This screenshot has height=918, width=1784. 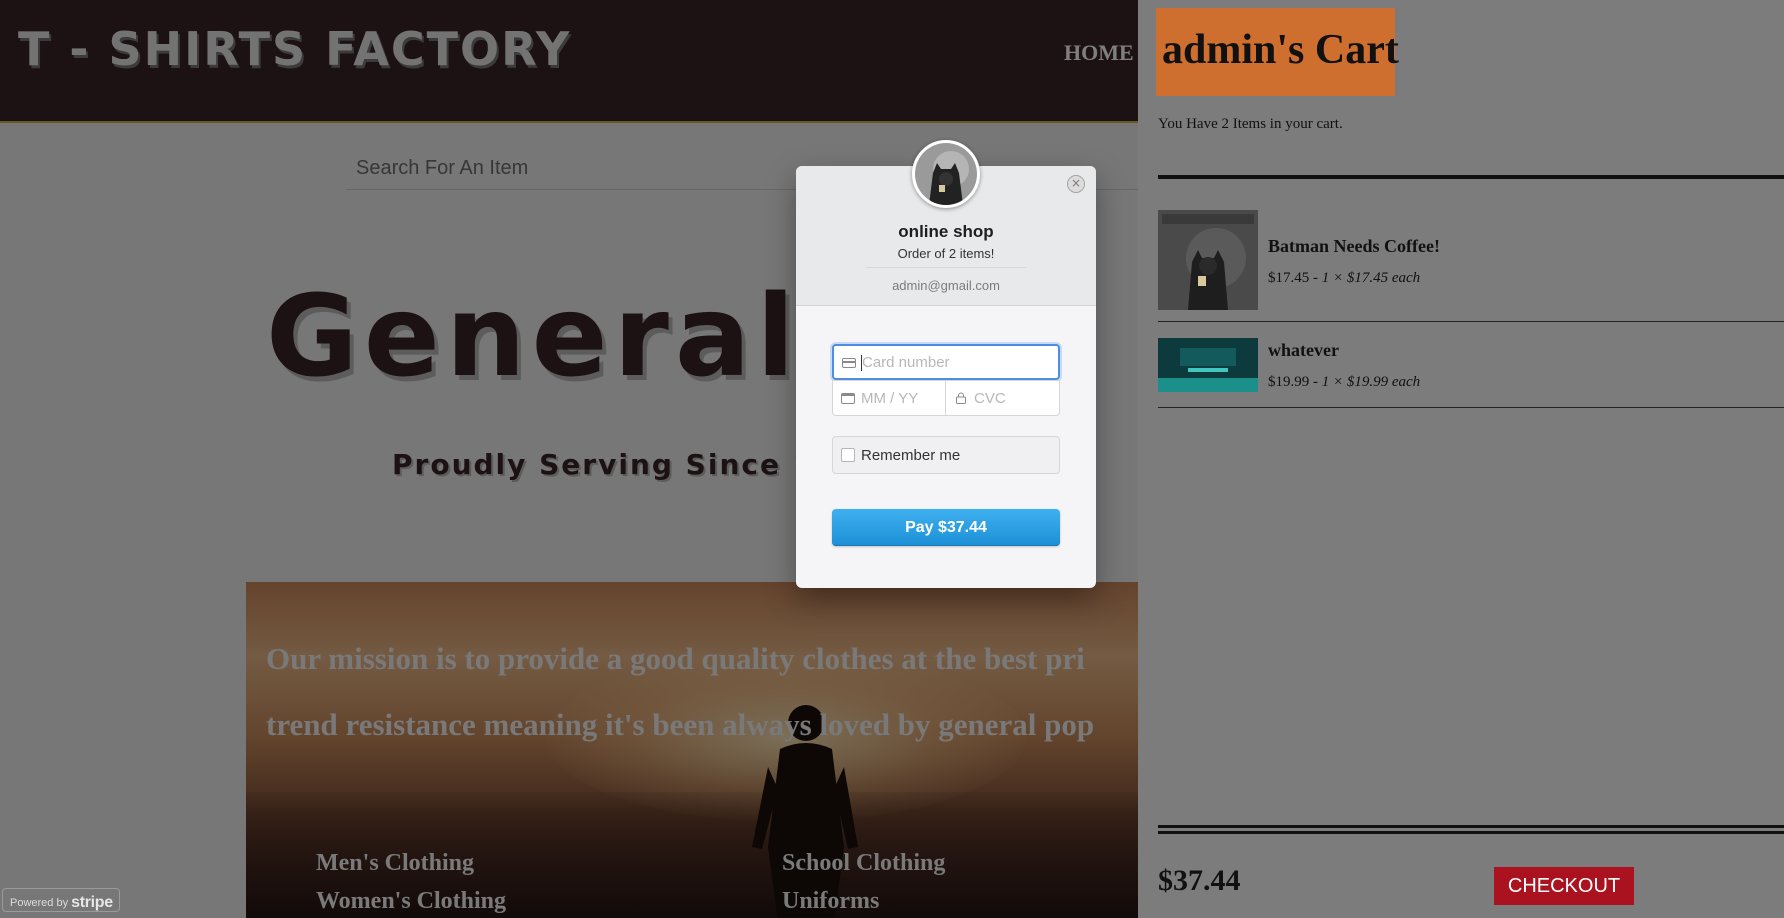 I want to click on cart-item-name: whatever, so click(x=1303, y=350).